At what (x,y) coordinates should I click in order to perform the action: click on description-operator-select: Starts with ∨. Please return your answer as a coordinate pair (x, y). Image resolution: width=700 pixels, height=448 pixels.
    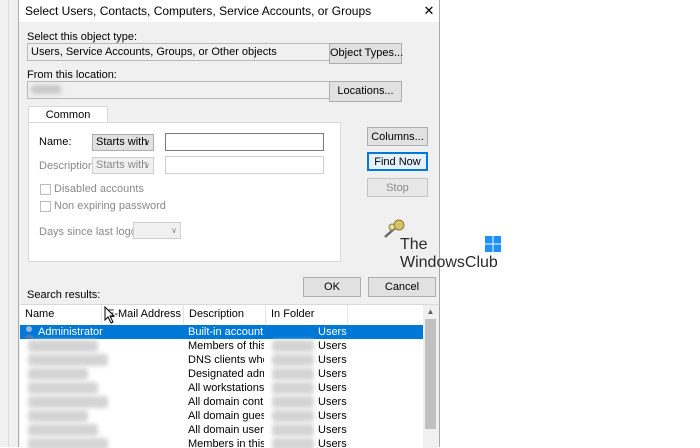
    Looking at the image, I should click on (123, 165).